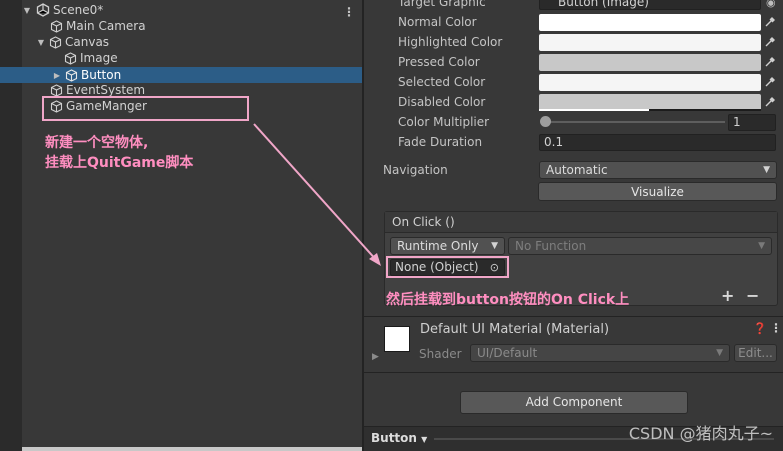 The image size is (783, 451). I want to click on annotation-arrow, so click(317, 194).